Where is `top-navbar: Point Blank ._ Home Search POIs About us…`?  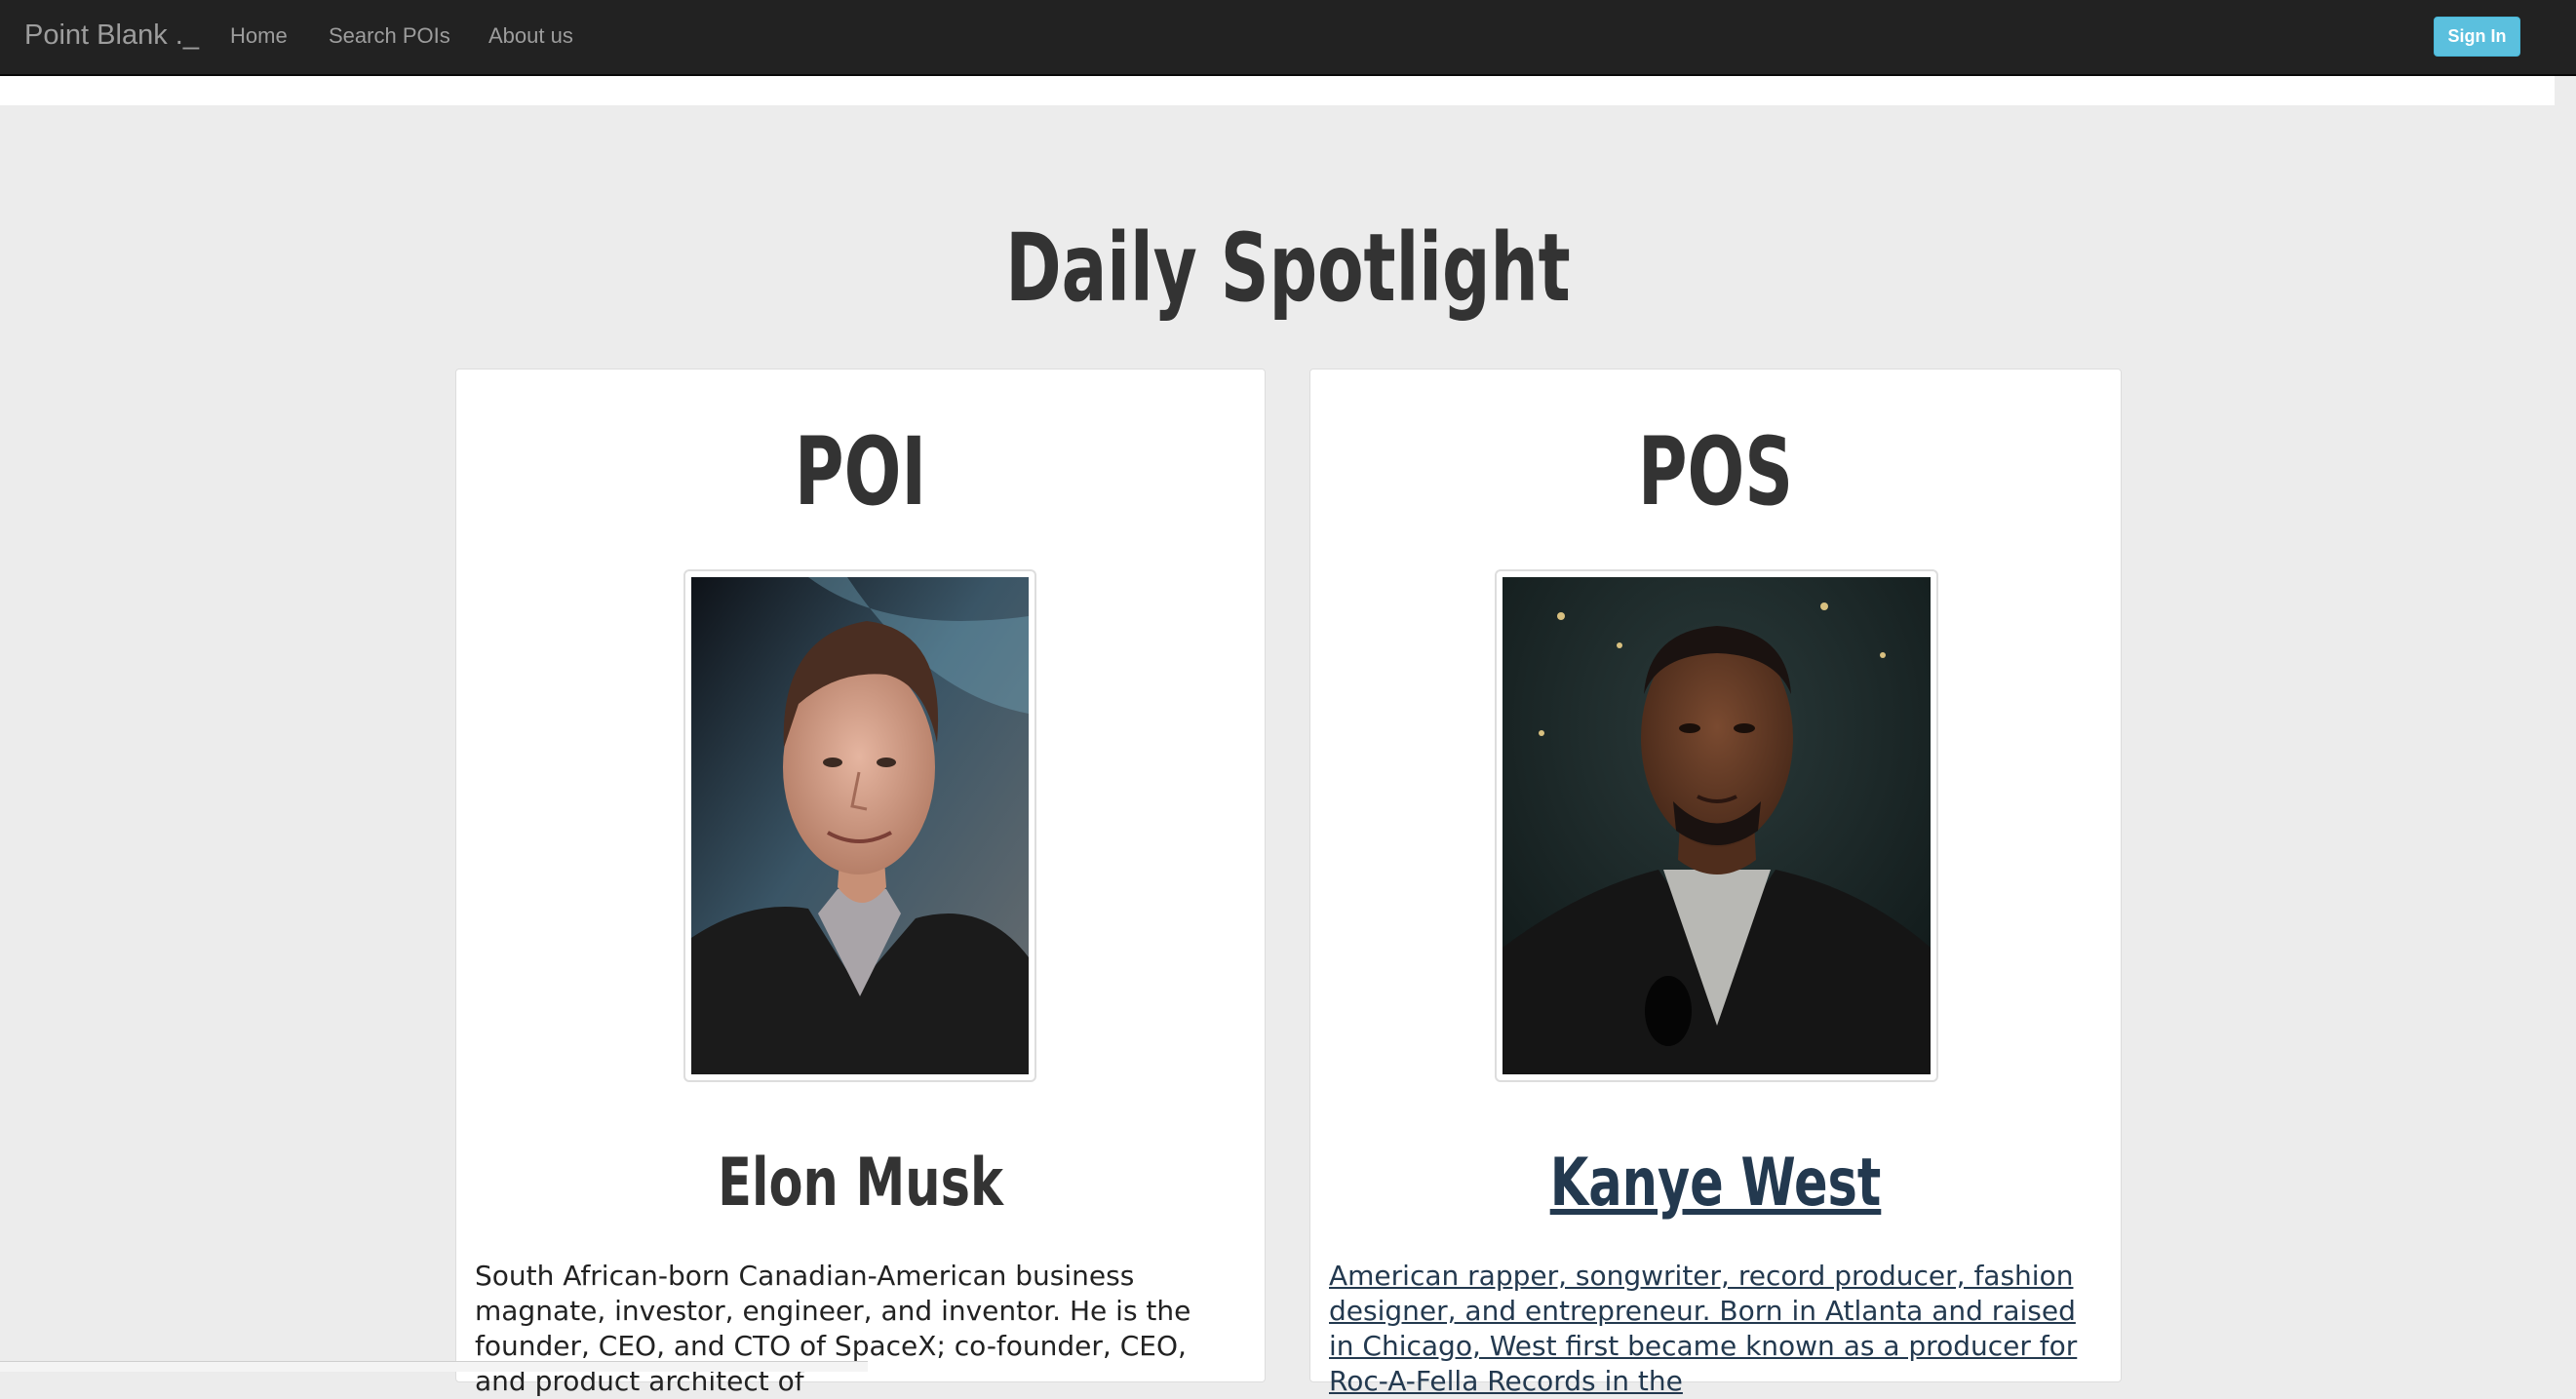
top-navbar: Point Blank ._ Home Search POIs About us… is located at coordinates (1288, 38).